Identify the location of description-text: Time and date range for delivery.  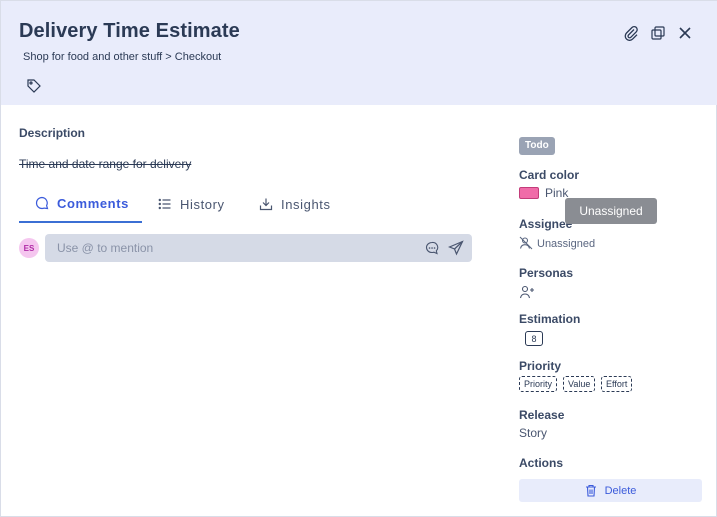
(105, 164).